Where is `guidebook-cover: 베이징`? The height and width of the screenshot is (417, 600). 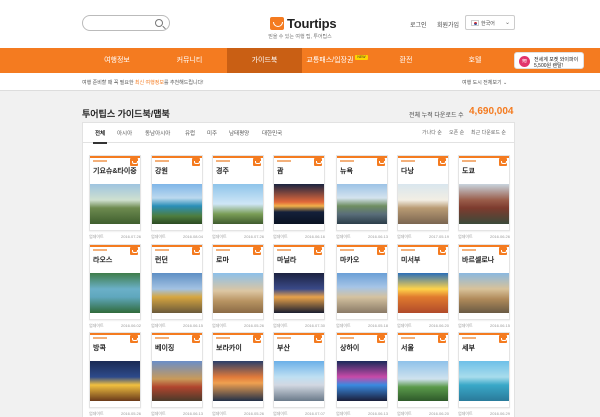
guidebook-cover: 베이징 is located at coordinates (177, 370).